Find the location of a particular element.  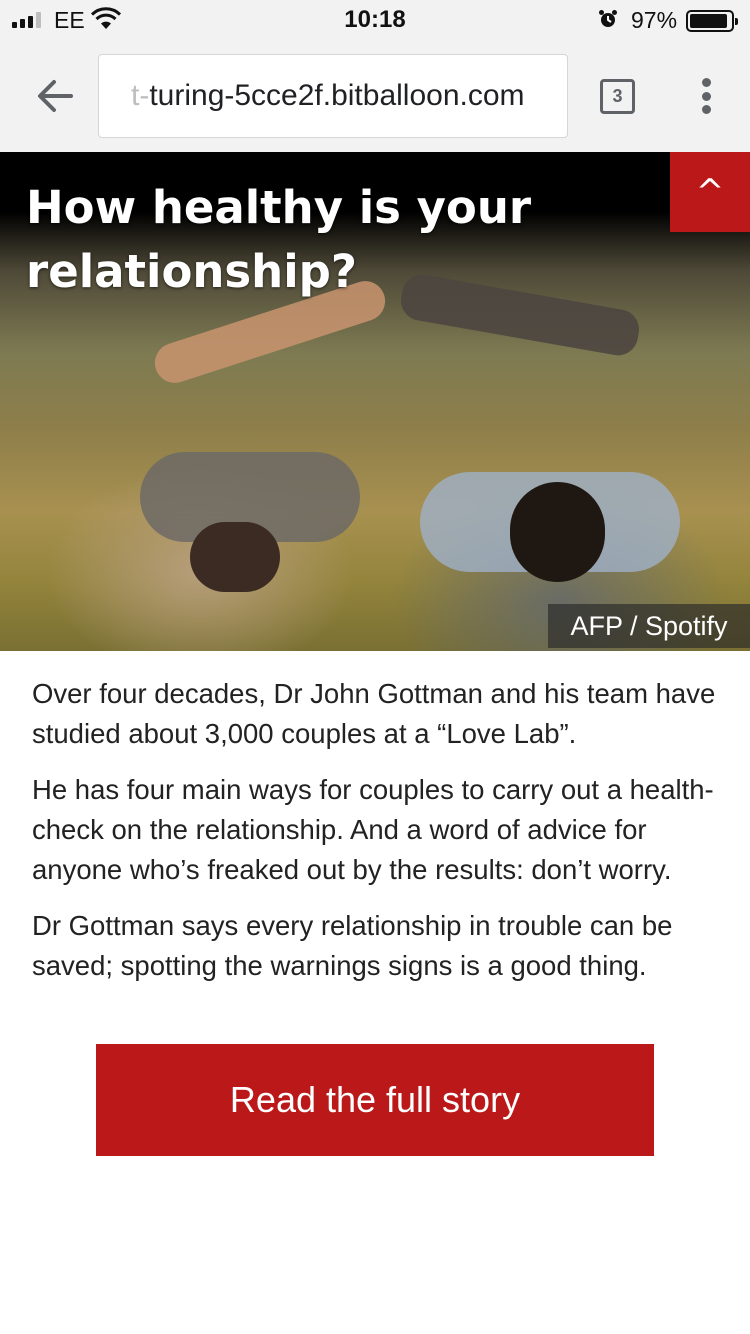

url-text: turing-5cce2f.bitballoon.com is located at coordinates (337, 95).